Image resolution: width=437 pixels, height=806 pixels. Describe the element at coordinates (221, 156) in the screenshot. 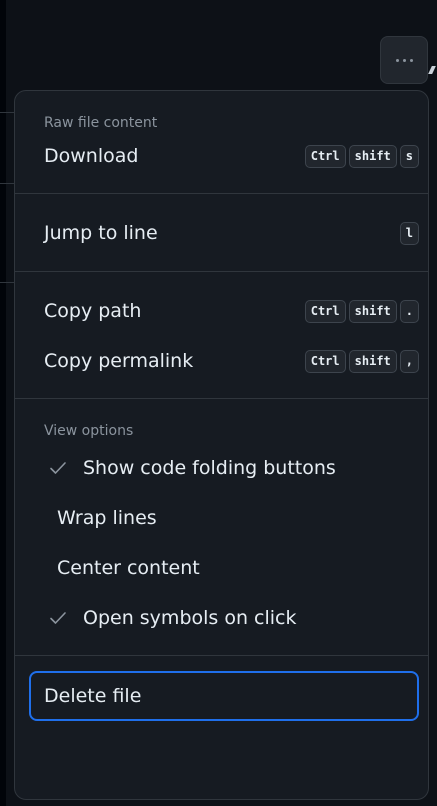

I see `menu-item-download: Download Ctrl shift s` at that location.